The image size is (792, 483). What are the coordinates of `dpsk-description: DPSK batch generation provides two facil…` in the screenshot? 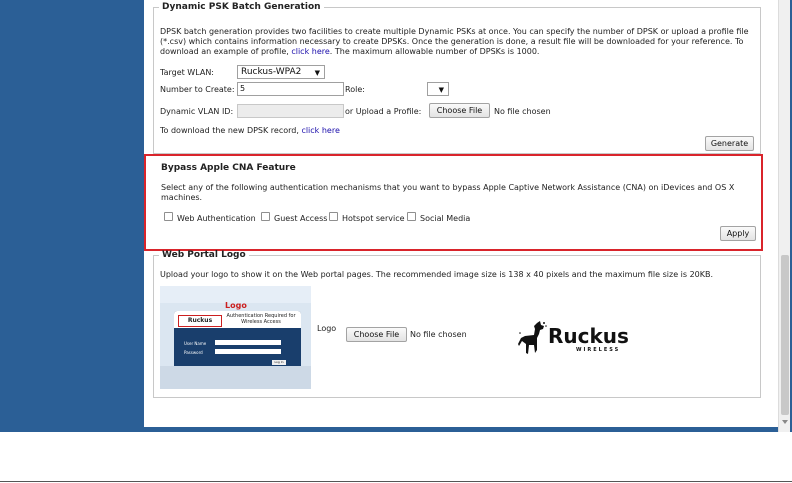 It's located at (460, 42).